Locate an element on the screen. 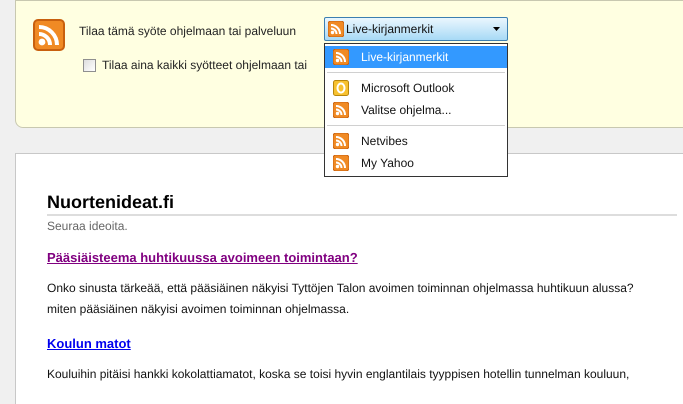 The height and width of the screenshot is (404, 683). program-dropdown: Live-kirjanmerkit is located at coordinates (416, 29).